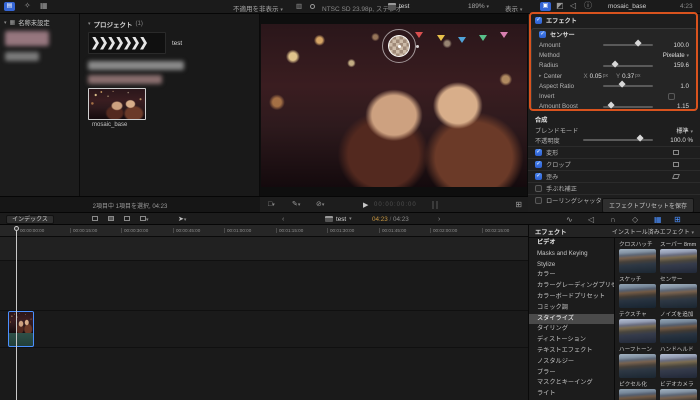  What do you see at coordinates (109, 125) in the screenshot?
I see `clip-name-label: mosaic_base` at bounding box center [109, 125].